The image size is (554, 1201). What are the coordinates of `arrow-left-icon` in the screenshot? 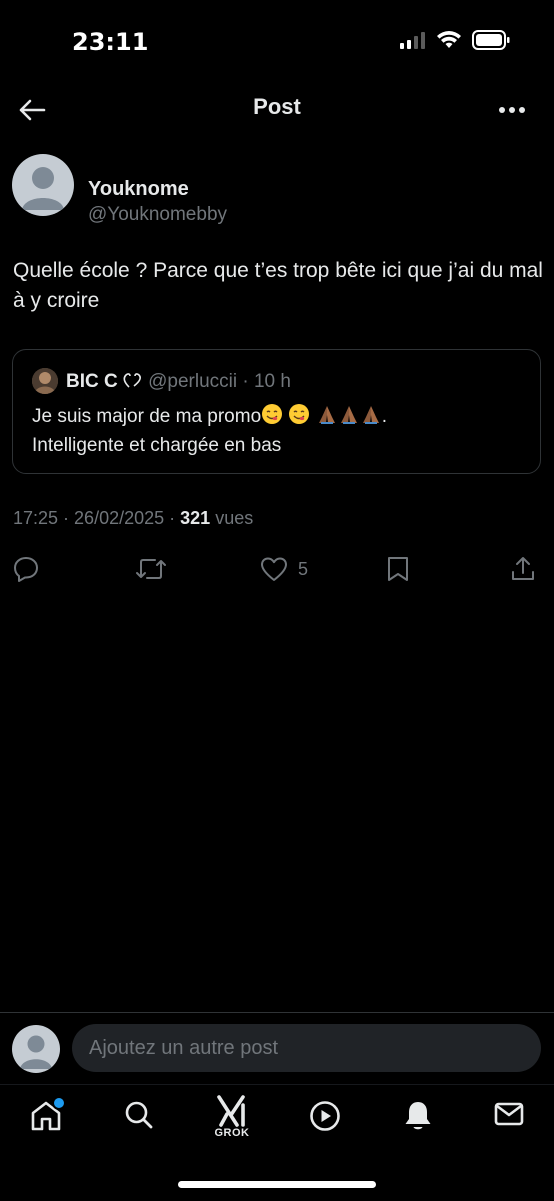 It's located at (32, 110).